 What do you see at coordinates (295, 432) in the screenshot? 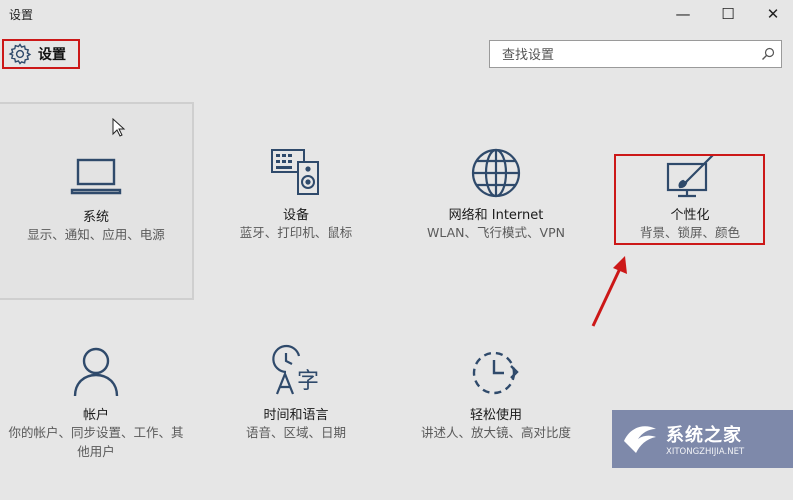
I see `tile-description: 语音、区域、日期` at bounding box center [295, 432].